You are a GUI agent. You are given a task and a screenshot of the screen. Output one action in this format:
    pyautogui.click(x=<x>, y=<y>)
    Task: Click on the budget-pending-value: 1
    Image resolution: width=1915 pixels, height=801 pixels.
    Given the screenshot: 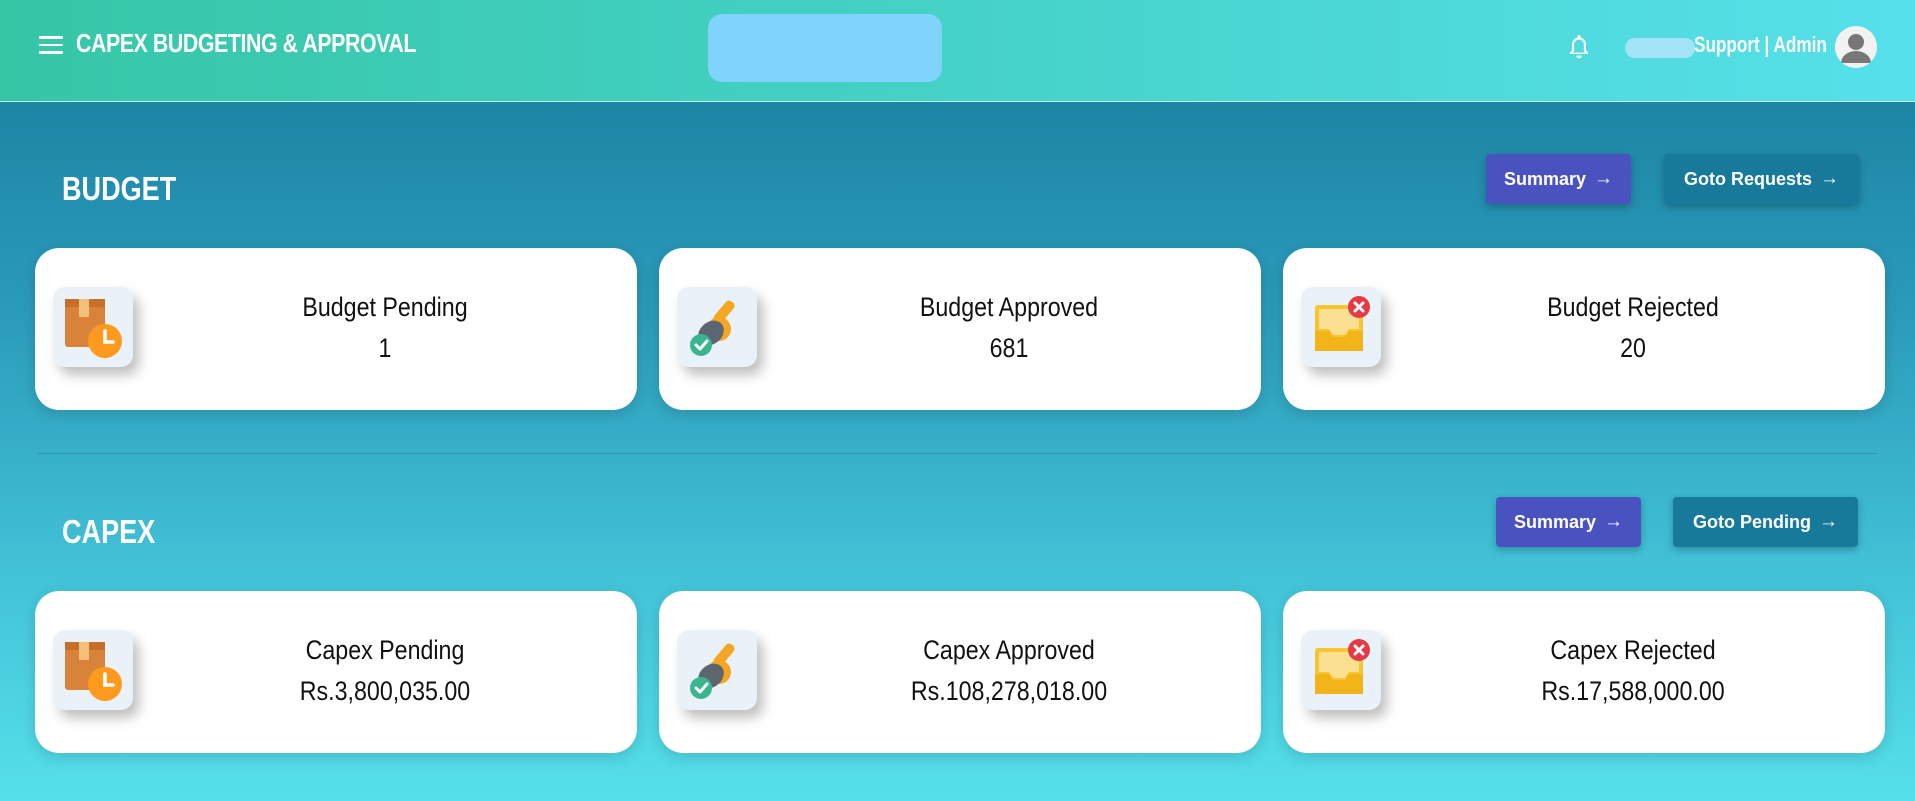 What is the action you would take?
    pyautogui.click(x=385, y=348)
    